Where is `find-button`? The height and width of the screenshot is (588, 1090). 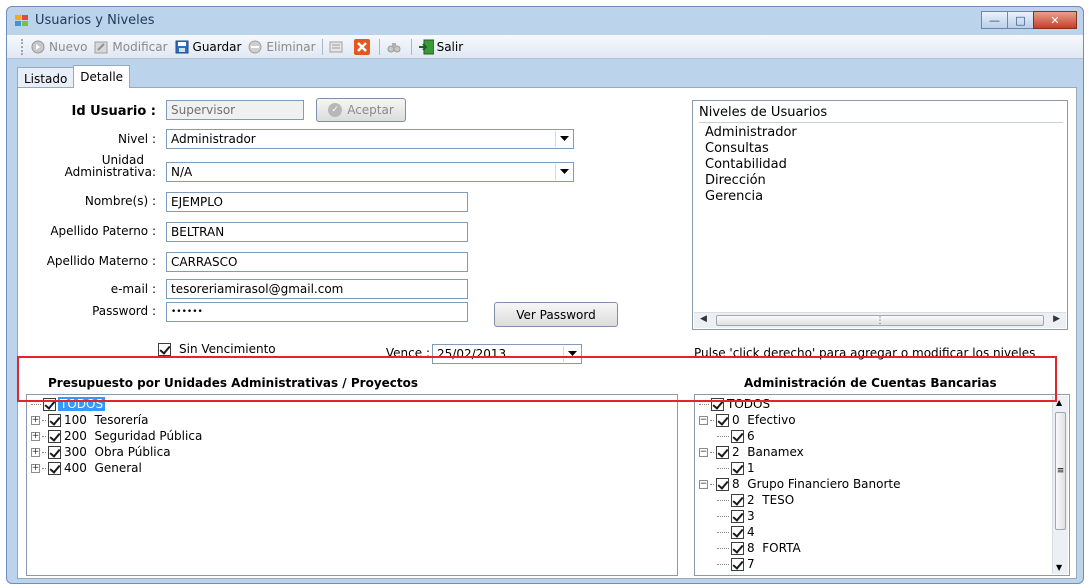
find-button is located at coordinates (395, 47).